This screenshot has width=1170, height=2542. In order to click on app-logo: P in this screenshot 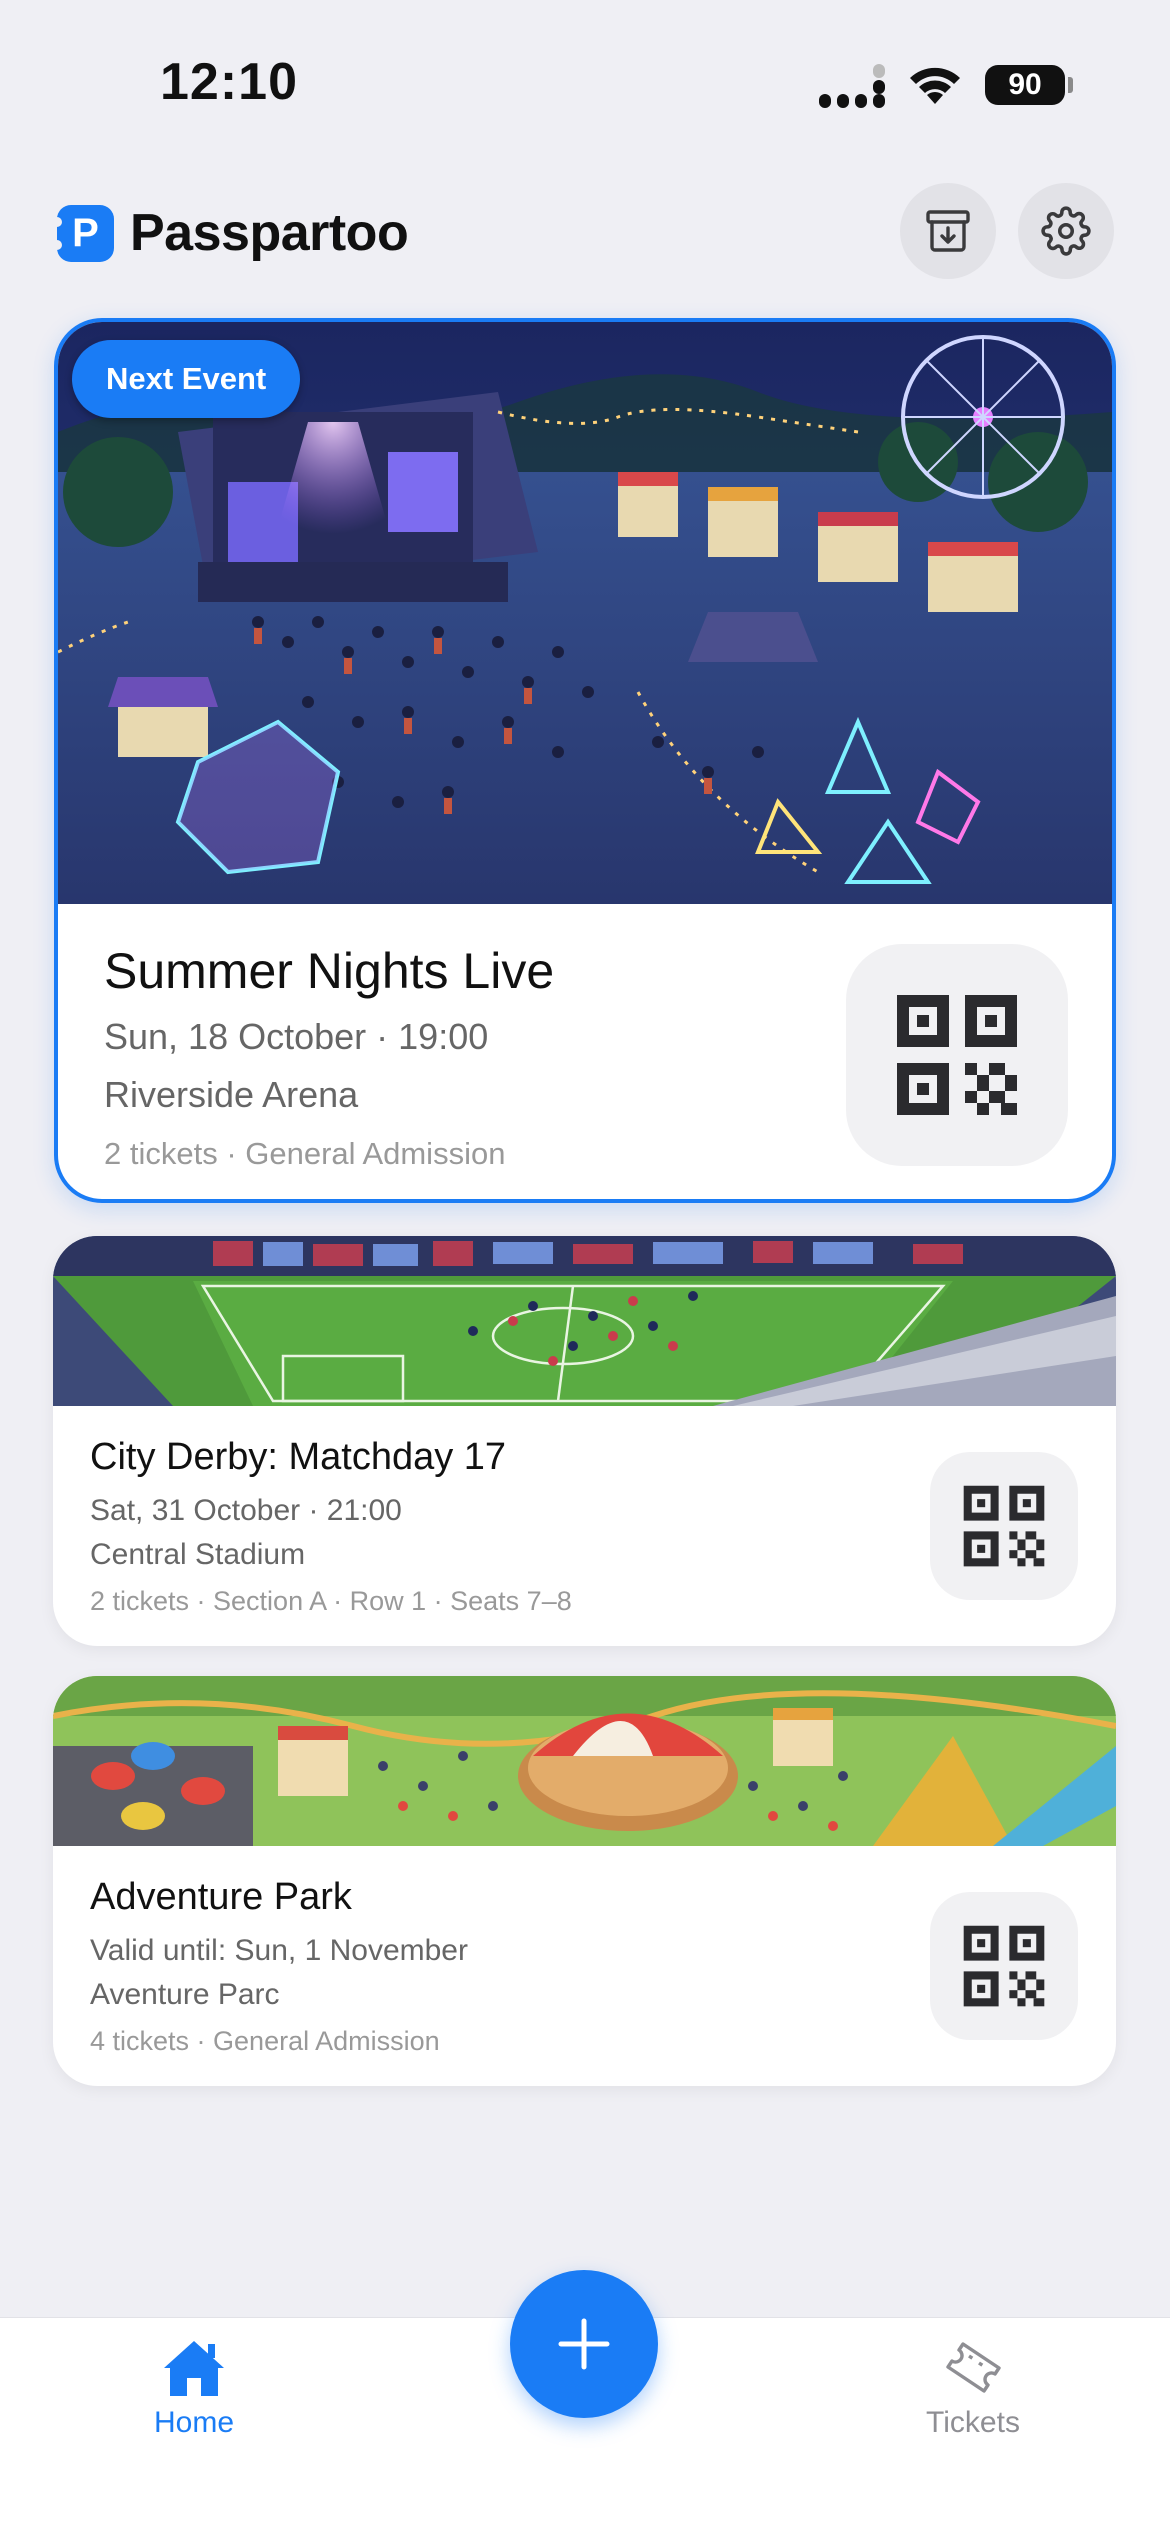, I will do `click(83, 233)`.